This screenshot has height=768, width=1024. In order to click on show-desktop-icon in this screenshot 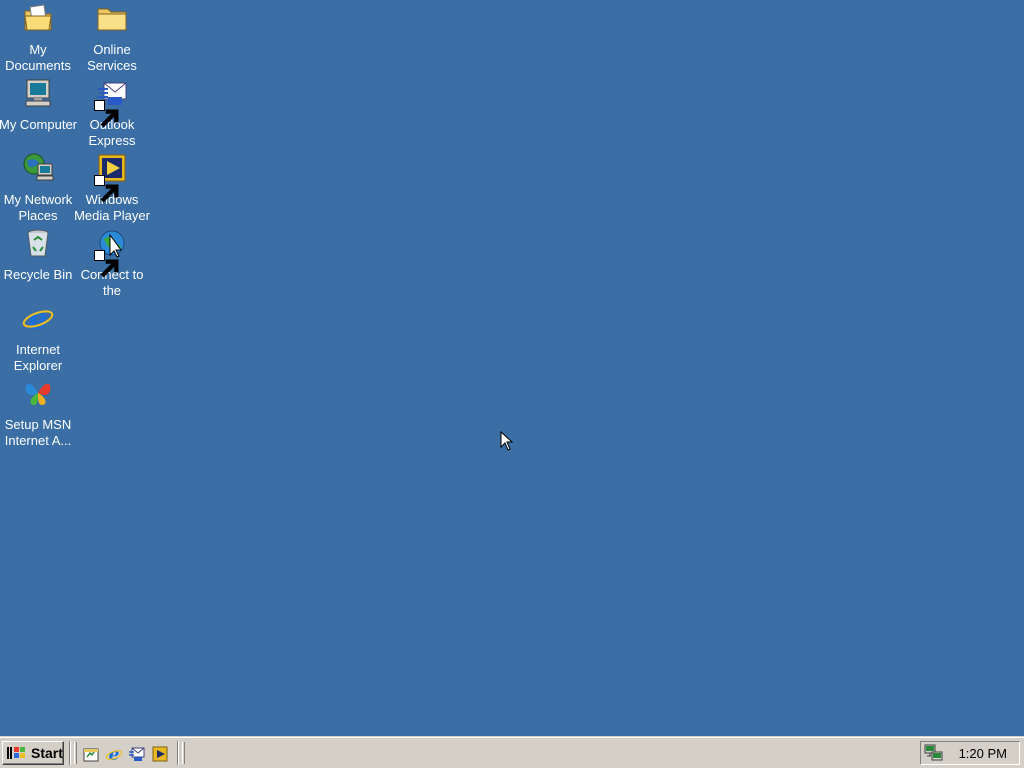, I will do `click(91, 755)`.